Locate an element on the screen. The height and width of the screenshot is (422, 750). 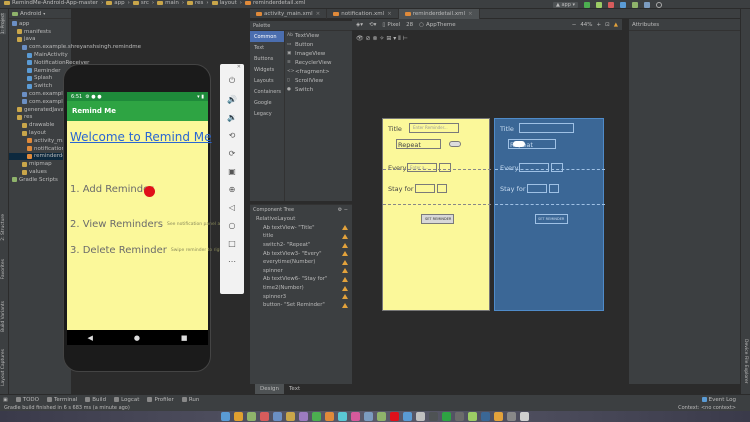
theme-selector: AppTheme is located at coordinates (441, 25).